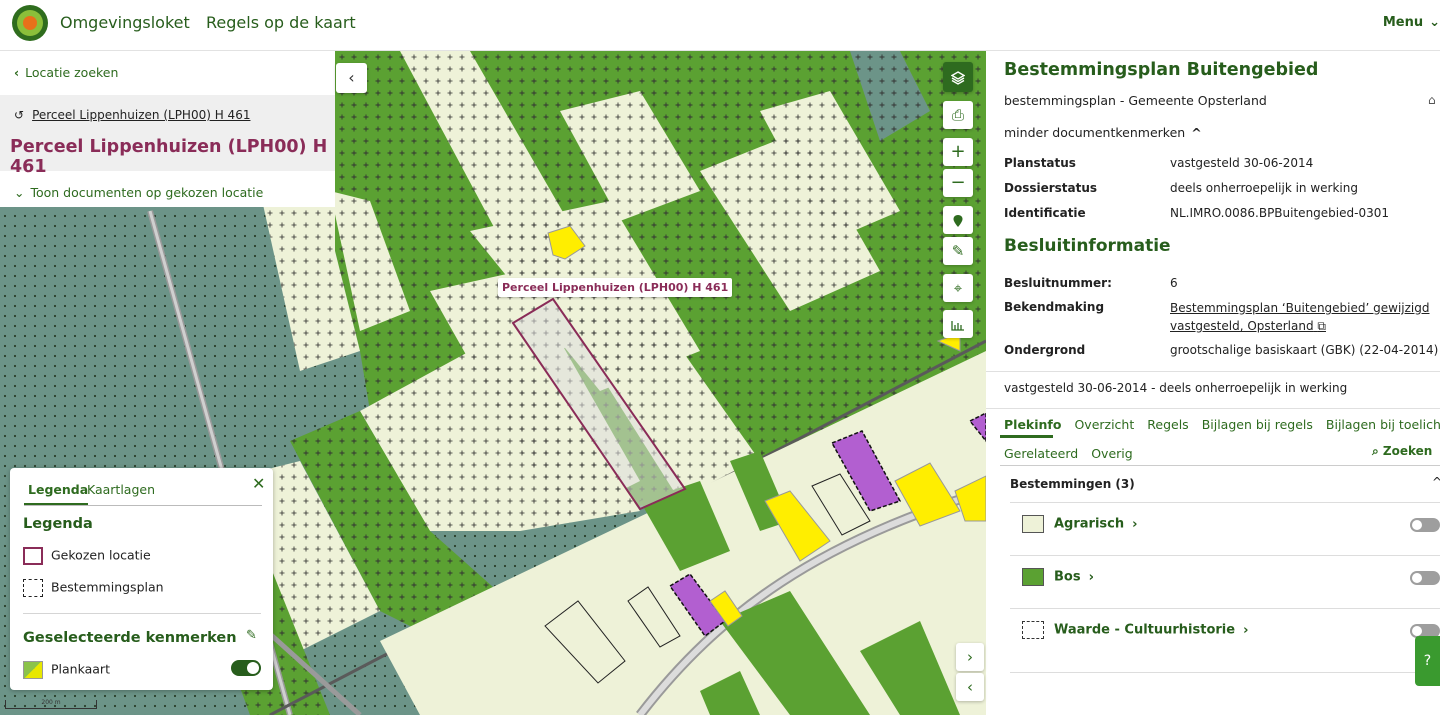 This screenshot has width=1440, height=715. I want to click on search-icon: ⌕, so click(1375, 451).